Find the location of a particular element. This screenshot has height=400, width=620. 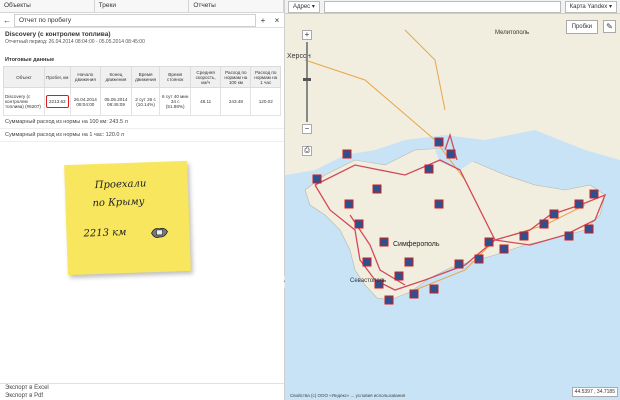

report-title: Отчет по пробегу is located at coordinates (135, 20).